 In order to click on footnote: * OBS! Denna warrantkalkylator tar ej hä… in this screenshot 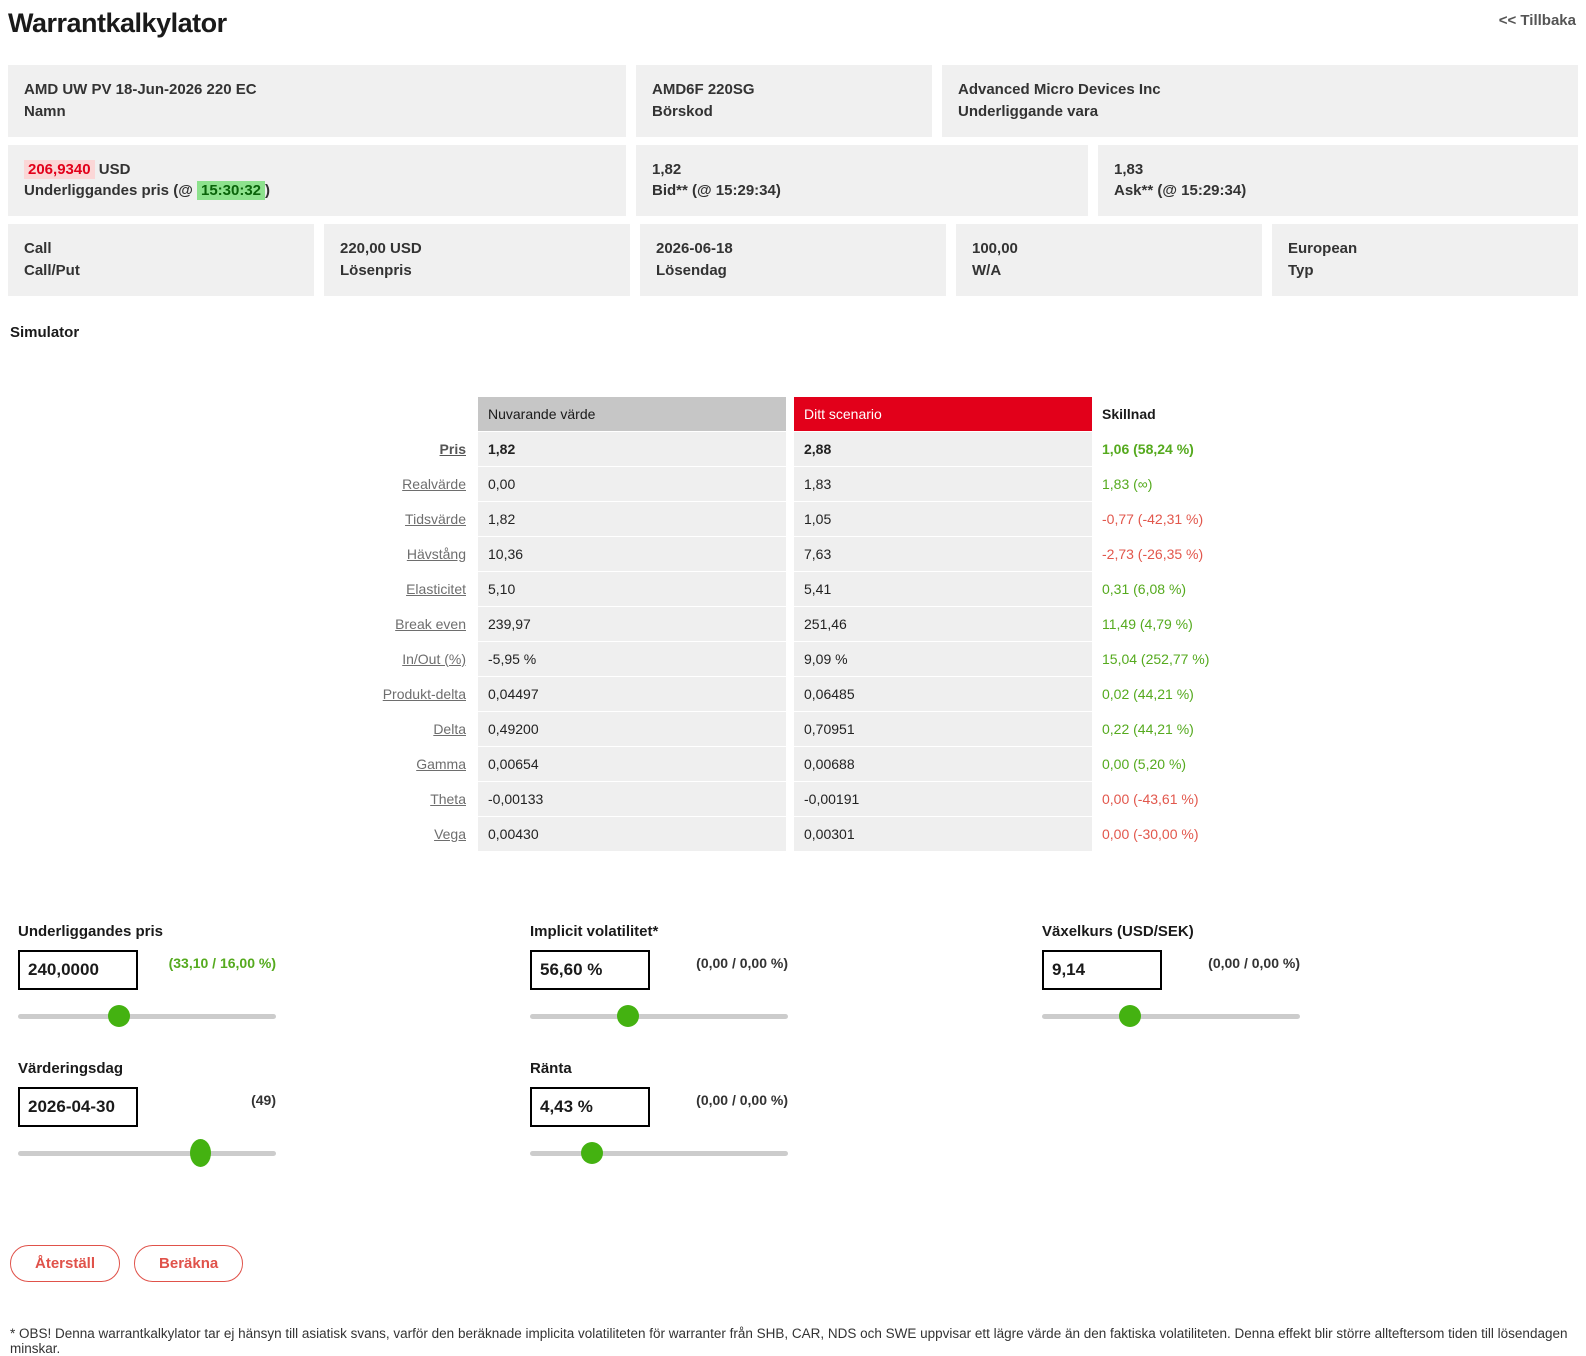, I will do `click(789, 1340)`.